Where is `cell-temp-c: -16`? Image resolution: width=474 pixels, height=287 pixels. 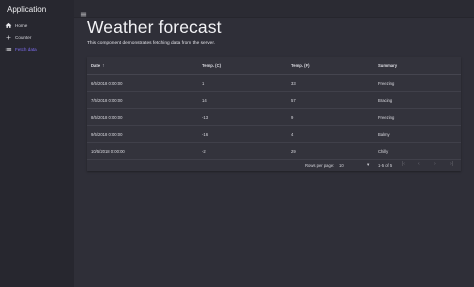 cell-temp-c: -16 is located at coordinates (205, 134).